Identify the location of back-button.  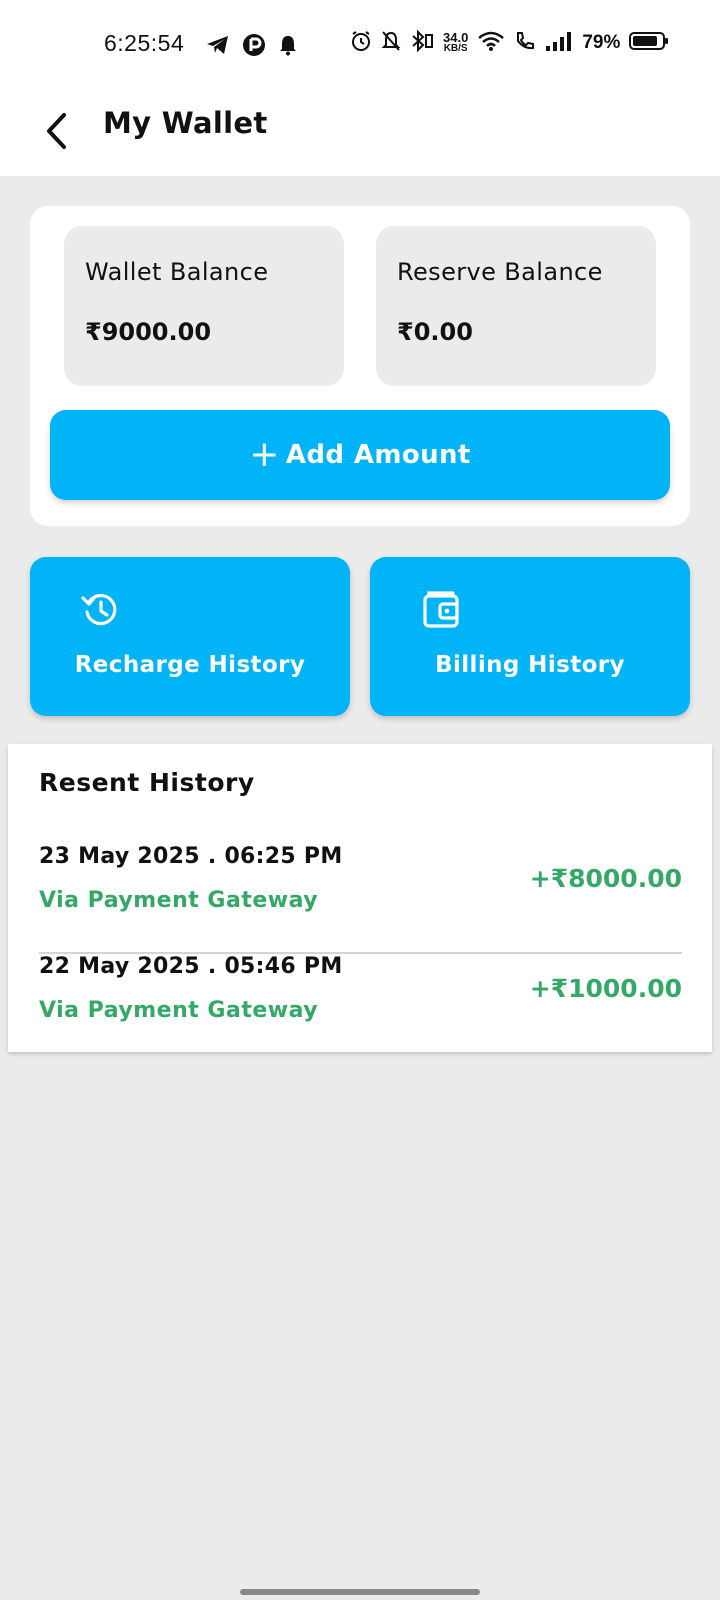
(56, 133).